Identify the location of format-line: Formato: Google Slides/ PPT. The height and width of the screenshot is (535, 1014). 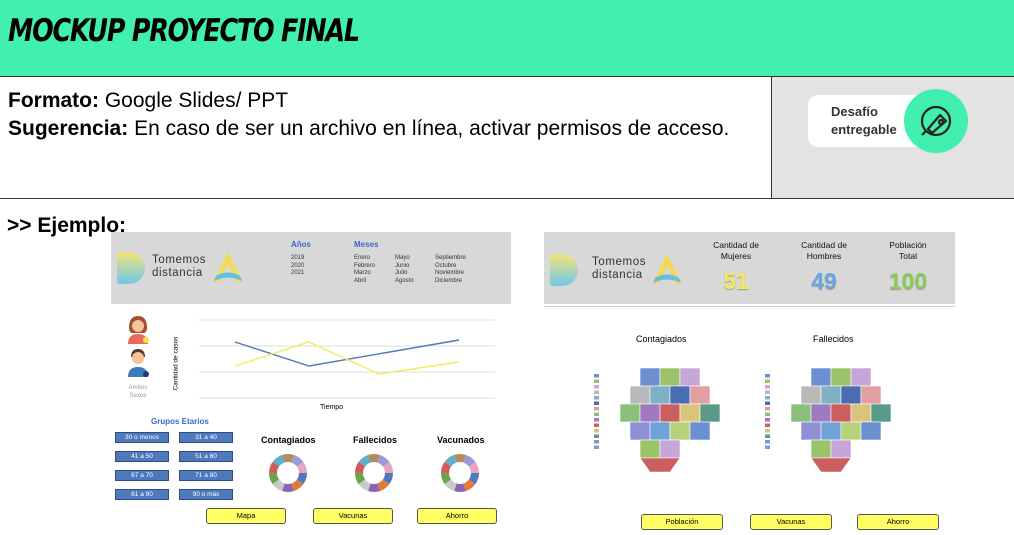
(385, 101).